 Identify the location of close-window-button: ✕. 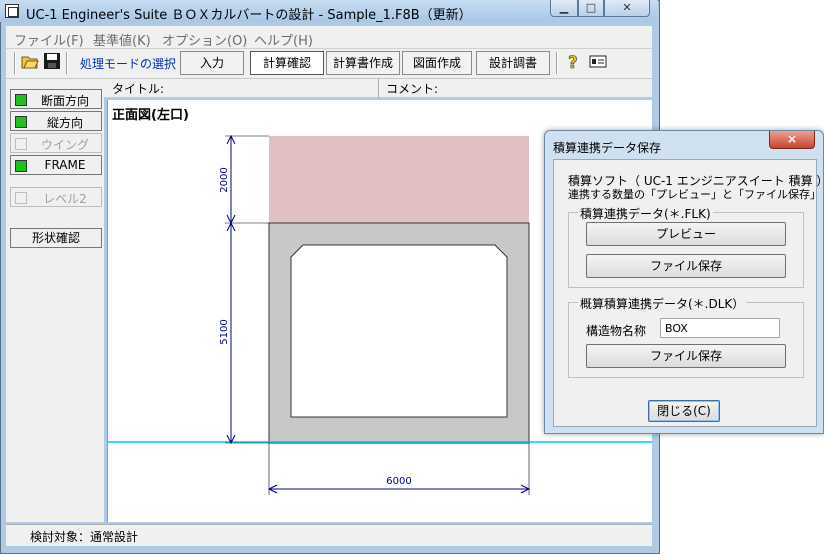
(627, 8).